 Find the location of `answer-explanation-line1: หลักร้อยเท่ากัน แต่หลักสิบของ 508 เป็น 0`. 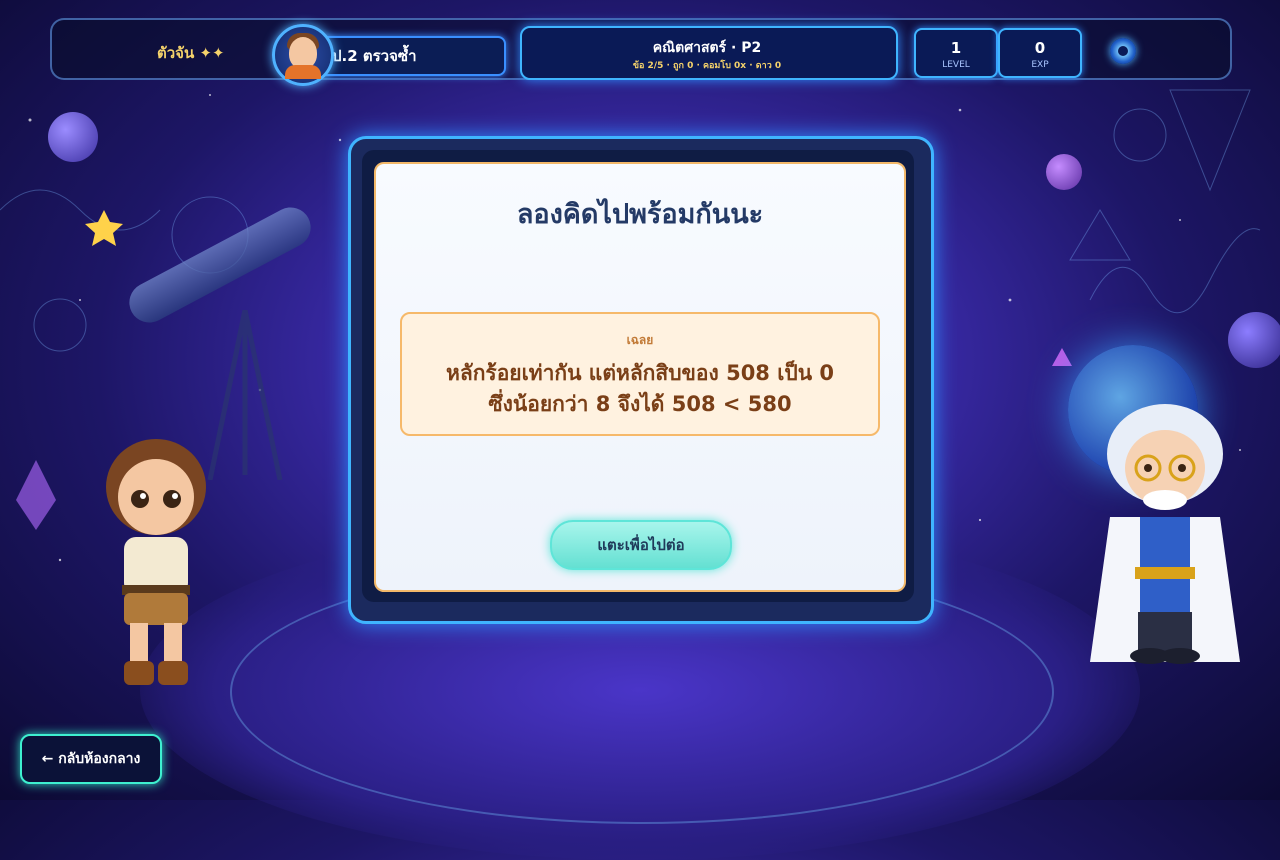

answer-explanation-line1: หลักร้อยเท่ากัน แต่หลักสิบของ 508 เป็น 0 is located at coordinates (640, 373).